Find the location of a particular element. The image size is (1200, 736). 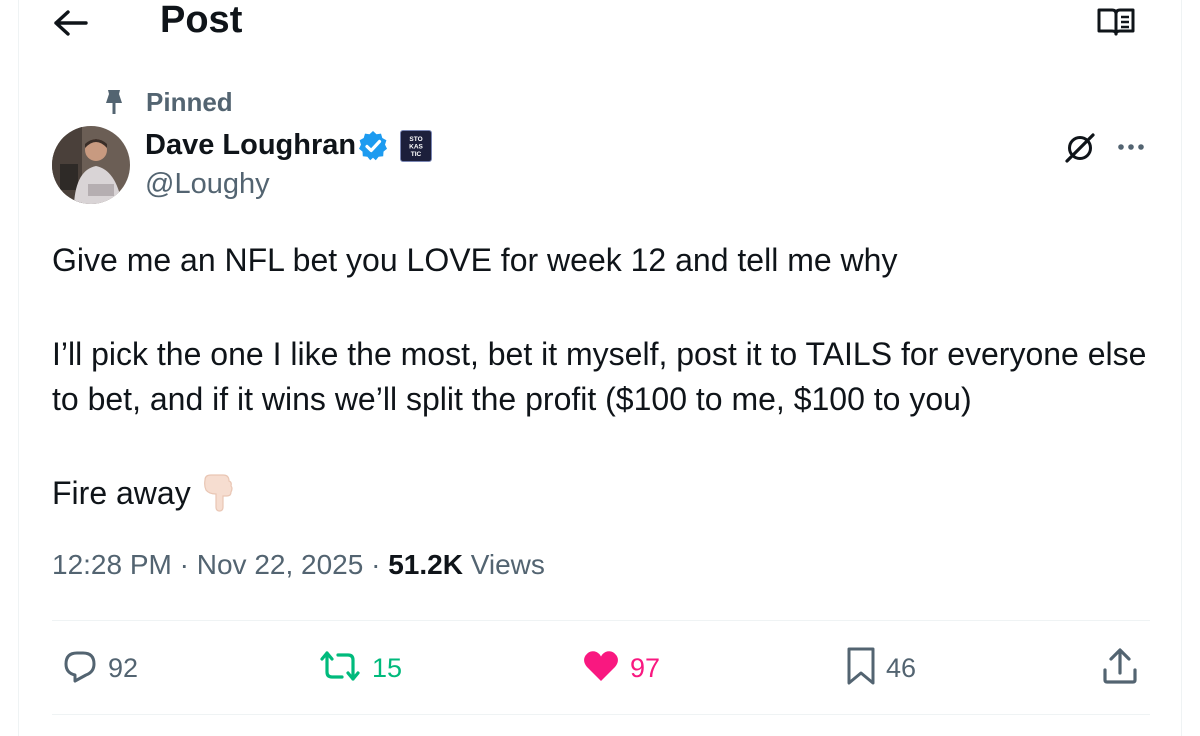

tweet-paragraph-last: Fire away is located at coordinates (607, 497).